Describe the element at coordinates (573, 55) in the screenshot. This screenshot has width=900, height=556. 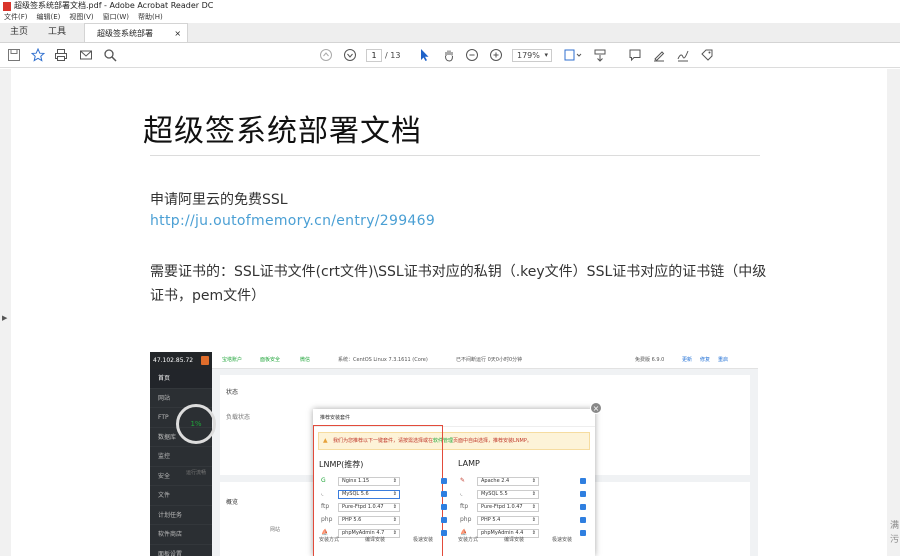
I see `fit-page-icon` at that location.